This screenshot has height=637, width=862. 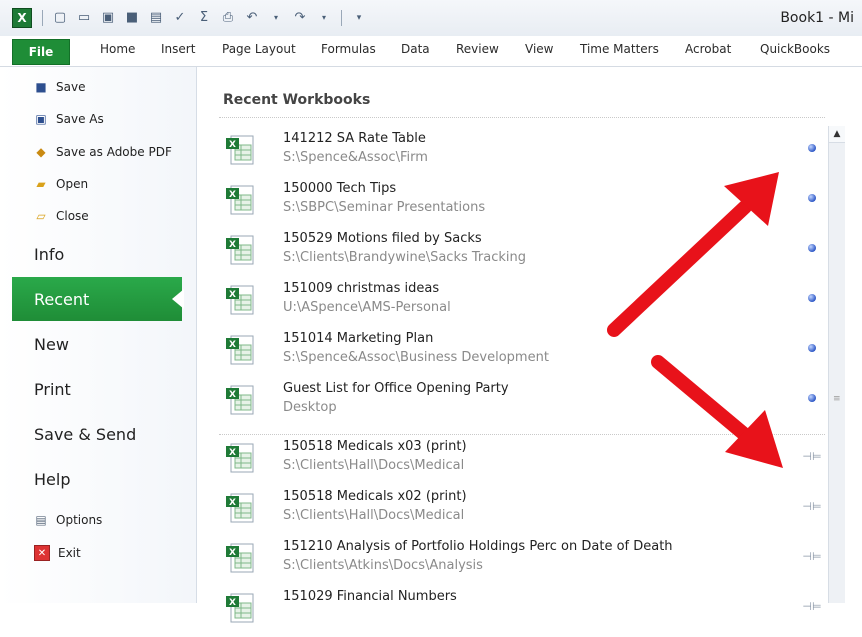 What do you see at coordinates (367, 307) in the screenshot?
I see `workbook-path: U:\ASpence\AMS-Personal` at bounding box center [367, 307].